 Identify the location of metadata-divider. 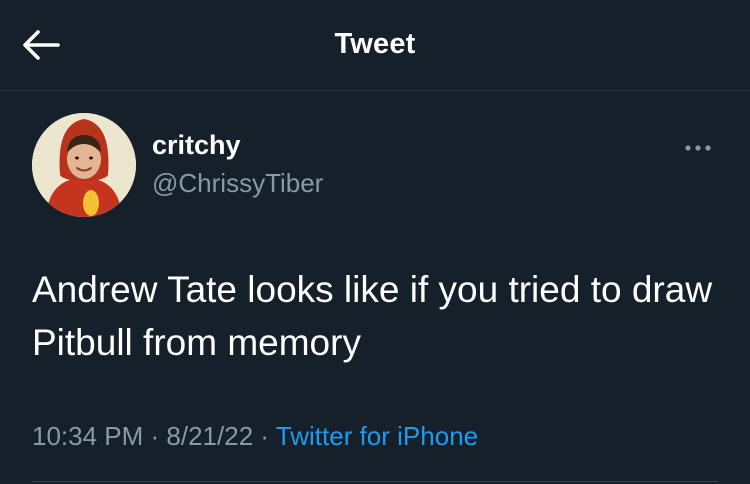
(375, 481).